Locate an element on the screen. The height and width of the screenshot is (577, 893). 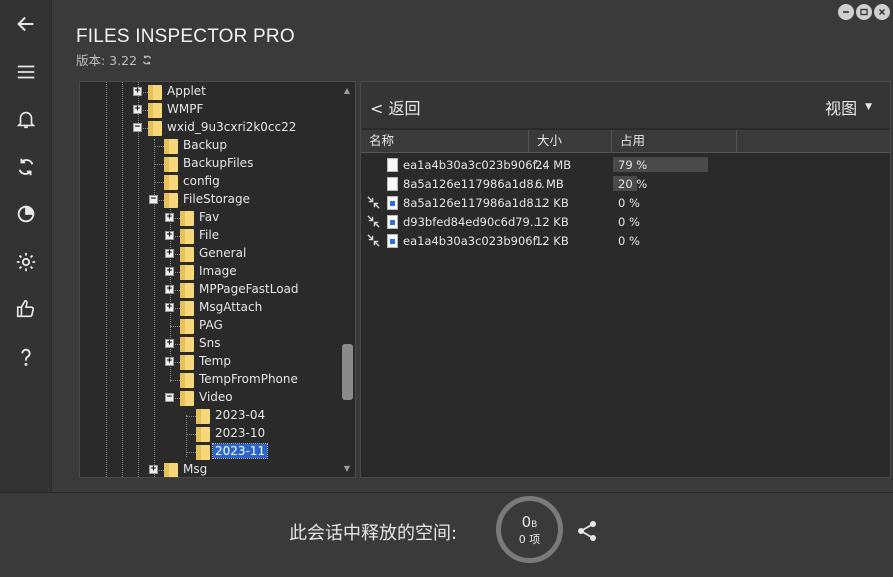
tree-node: + Temp is located at coordinates (210, 362).